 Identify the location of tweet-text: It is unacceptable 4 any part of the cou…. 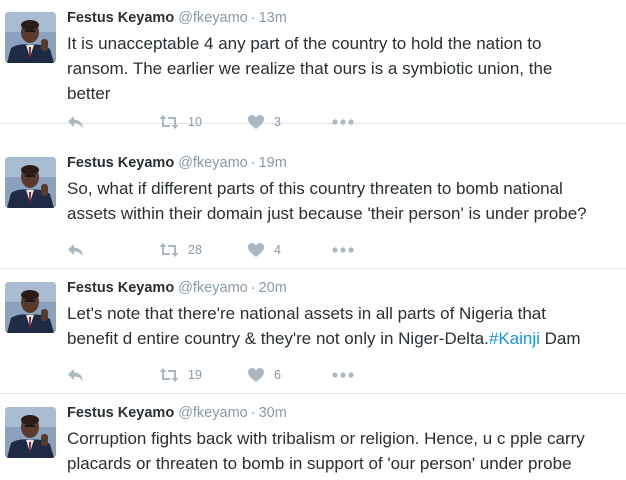
(345, 68).